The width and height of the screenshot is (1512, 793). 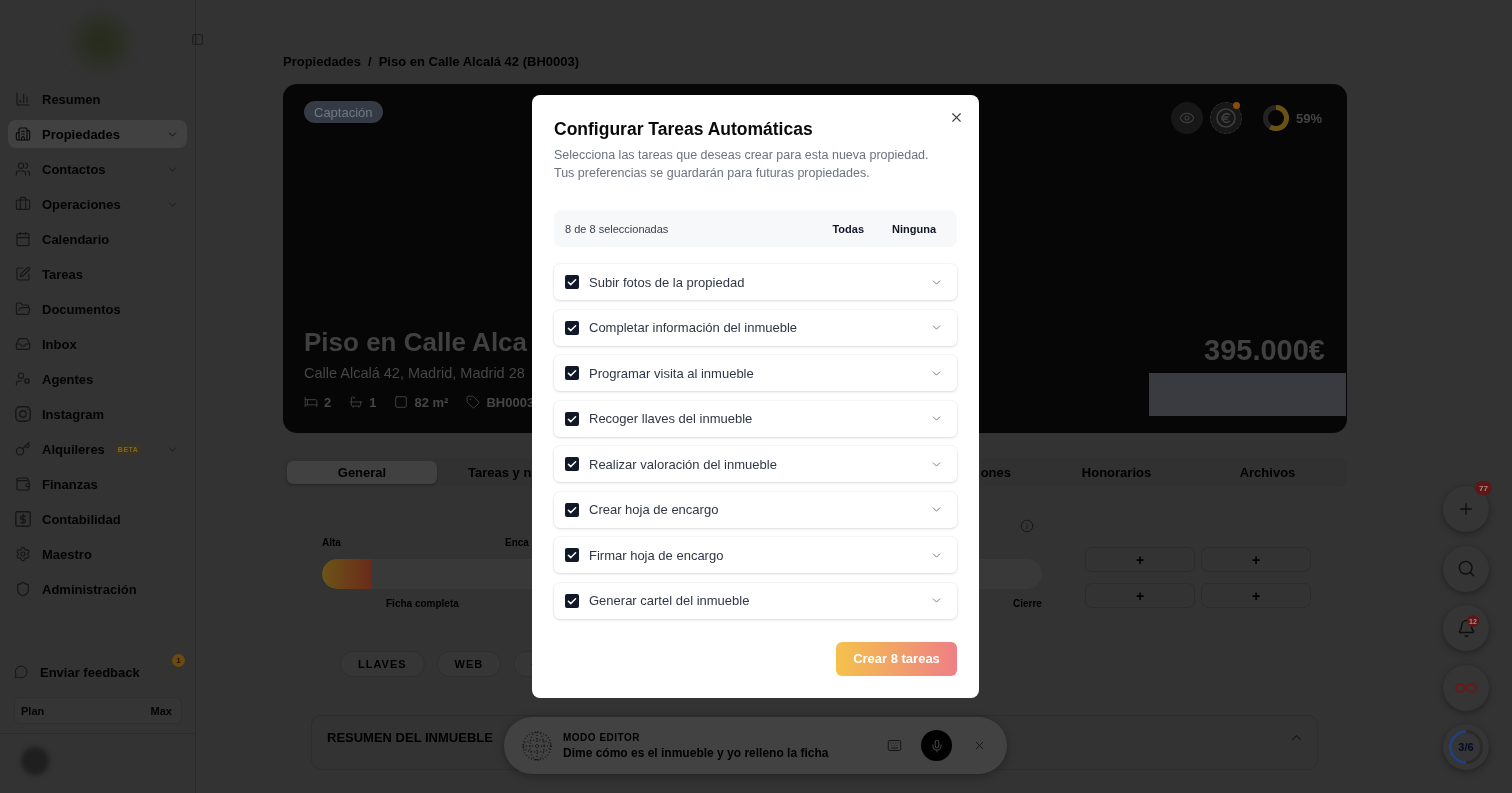 I want to click on completion-percent: 59%, so click(x=1308, y=118).